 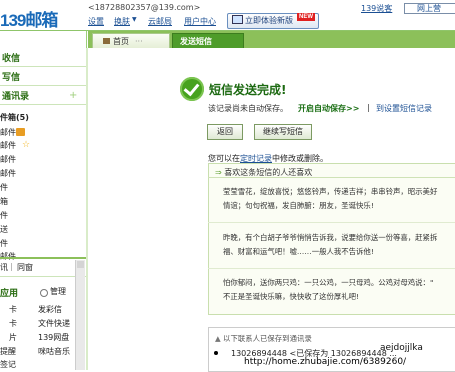 What do you see at coordinates (9, 294) in the screenshot?
I see `apps-title: 应用` at bounding box center [9, 294].